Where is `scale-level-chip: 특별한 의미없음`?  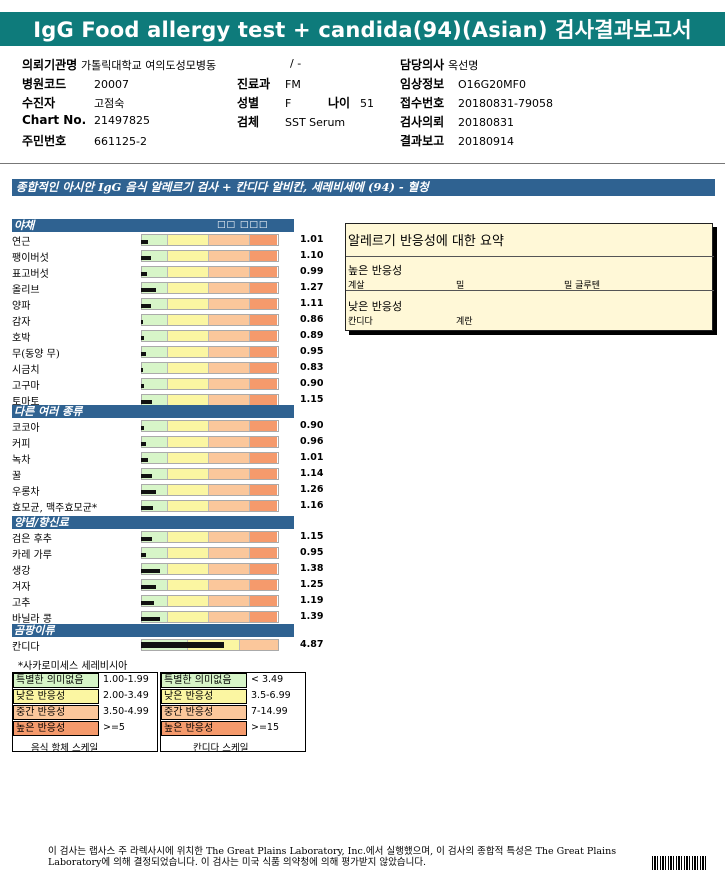
scale-level-chip: 특별한 의미없음 is located at coordinates (56, 680).